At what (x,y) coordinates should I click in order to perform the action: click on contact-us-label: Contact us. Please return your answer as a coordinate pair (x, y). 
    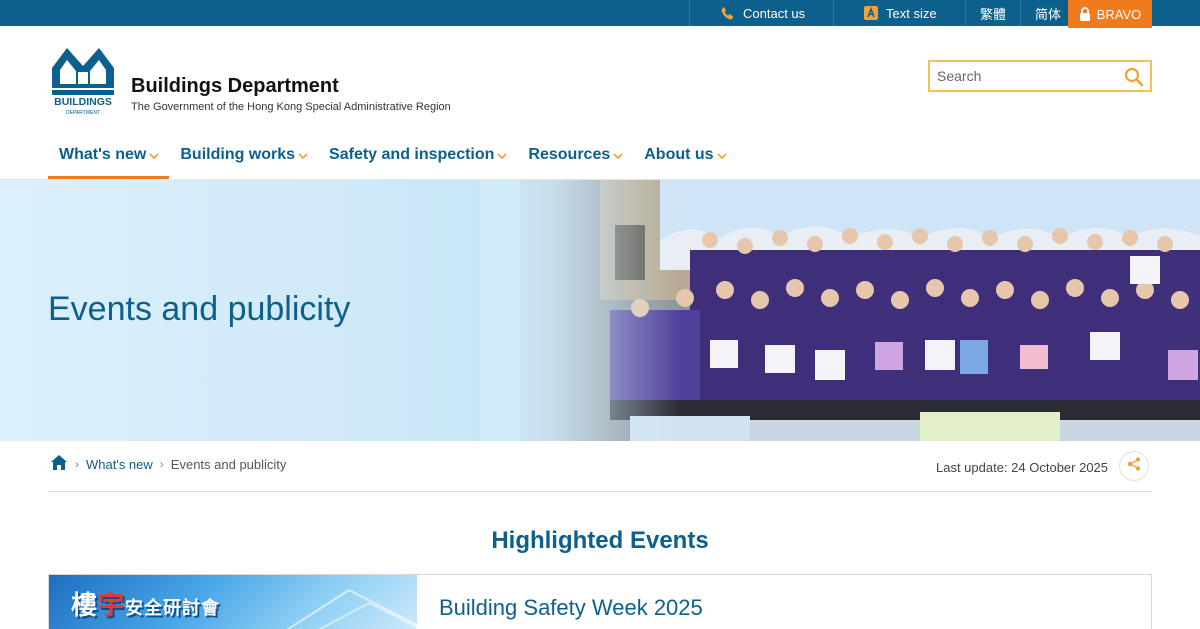
    Looking at the image, I should click on (774, 13).